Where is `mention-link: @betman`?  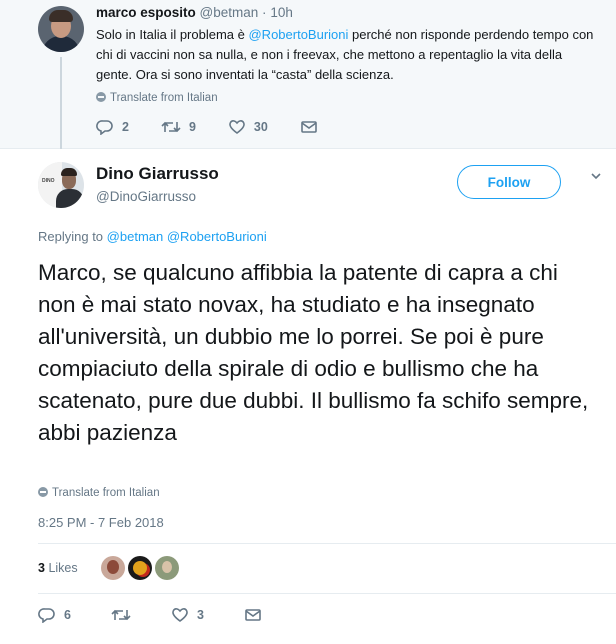 mention-link: @betman is located at coordinates (135, 236).